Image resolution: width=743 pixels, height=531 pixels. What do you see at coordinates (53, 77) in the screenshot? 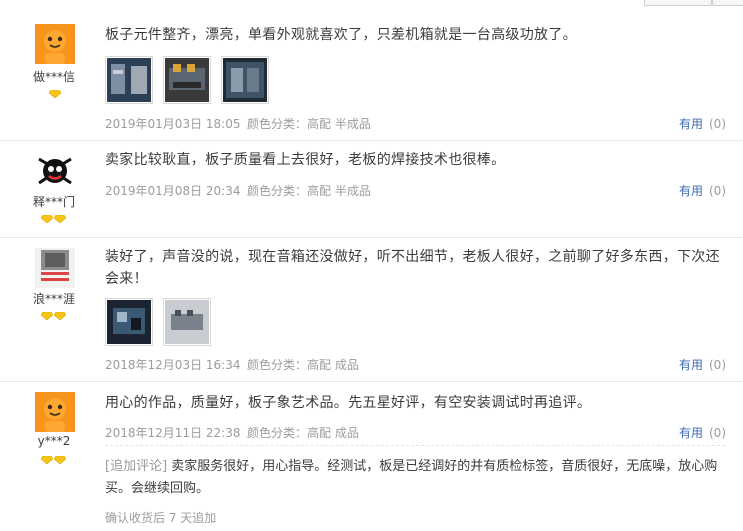
I see `username: 做***信` at bounding box center [53, 77].